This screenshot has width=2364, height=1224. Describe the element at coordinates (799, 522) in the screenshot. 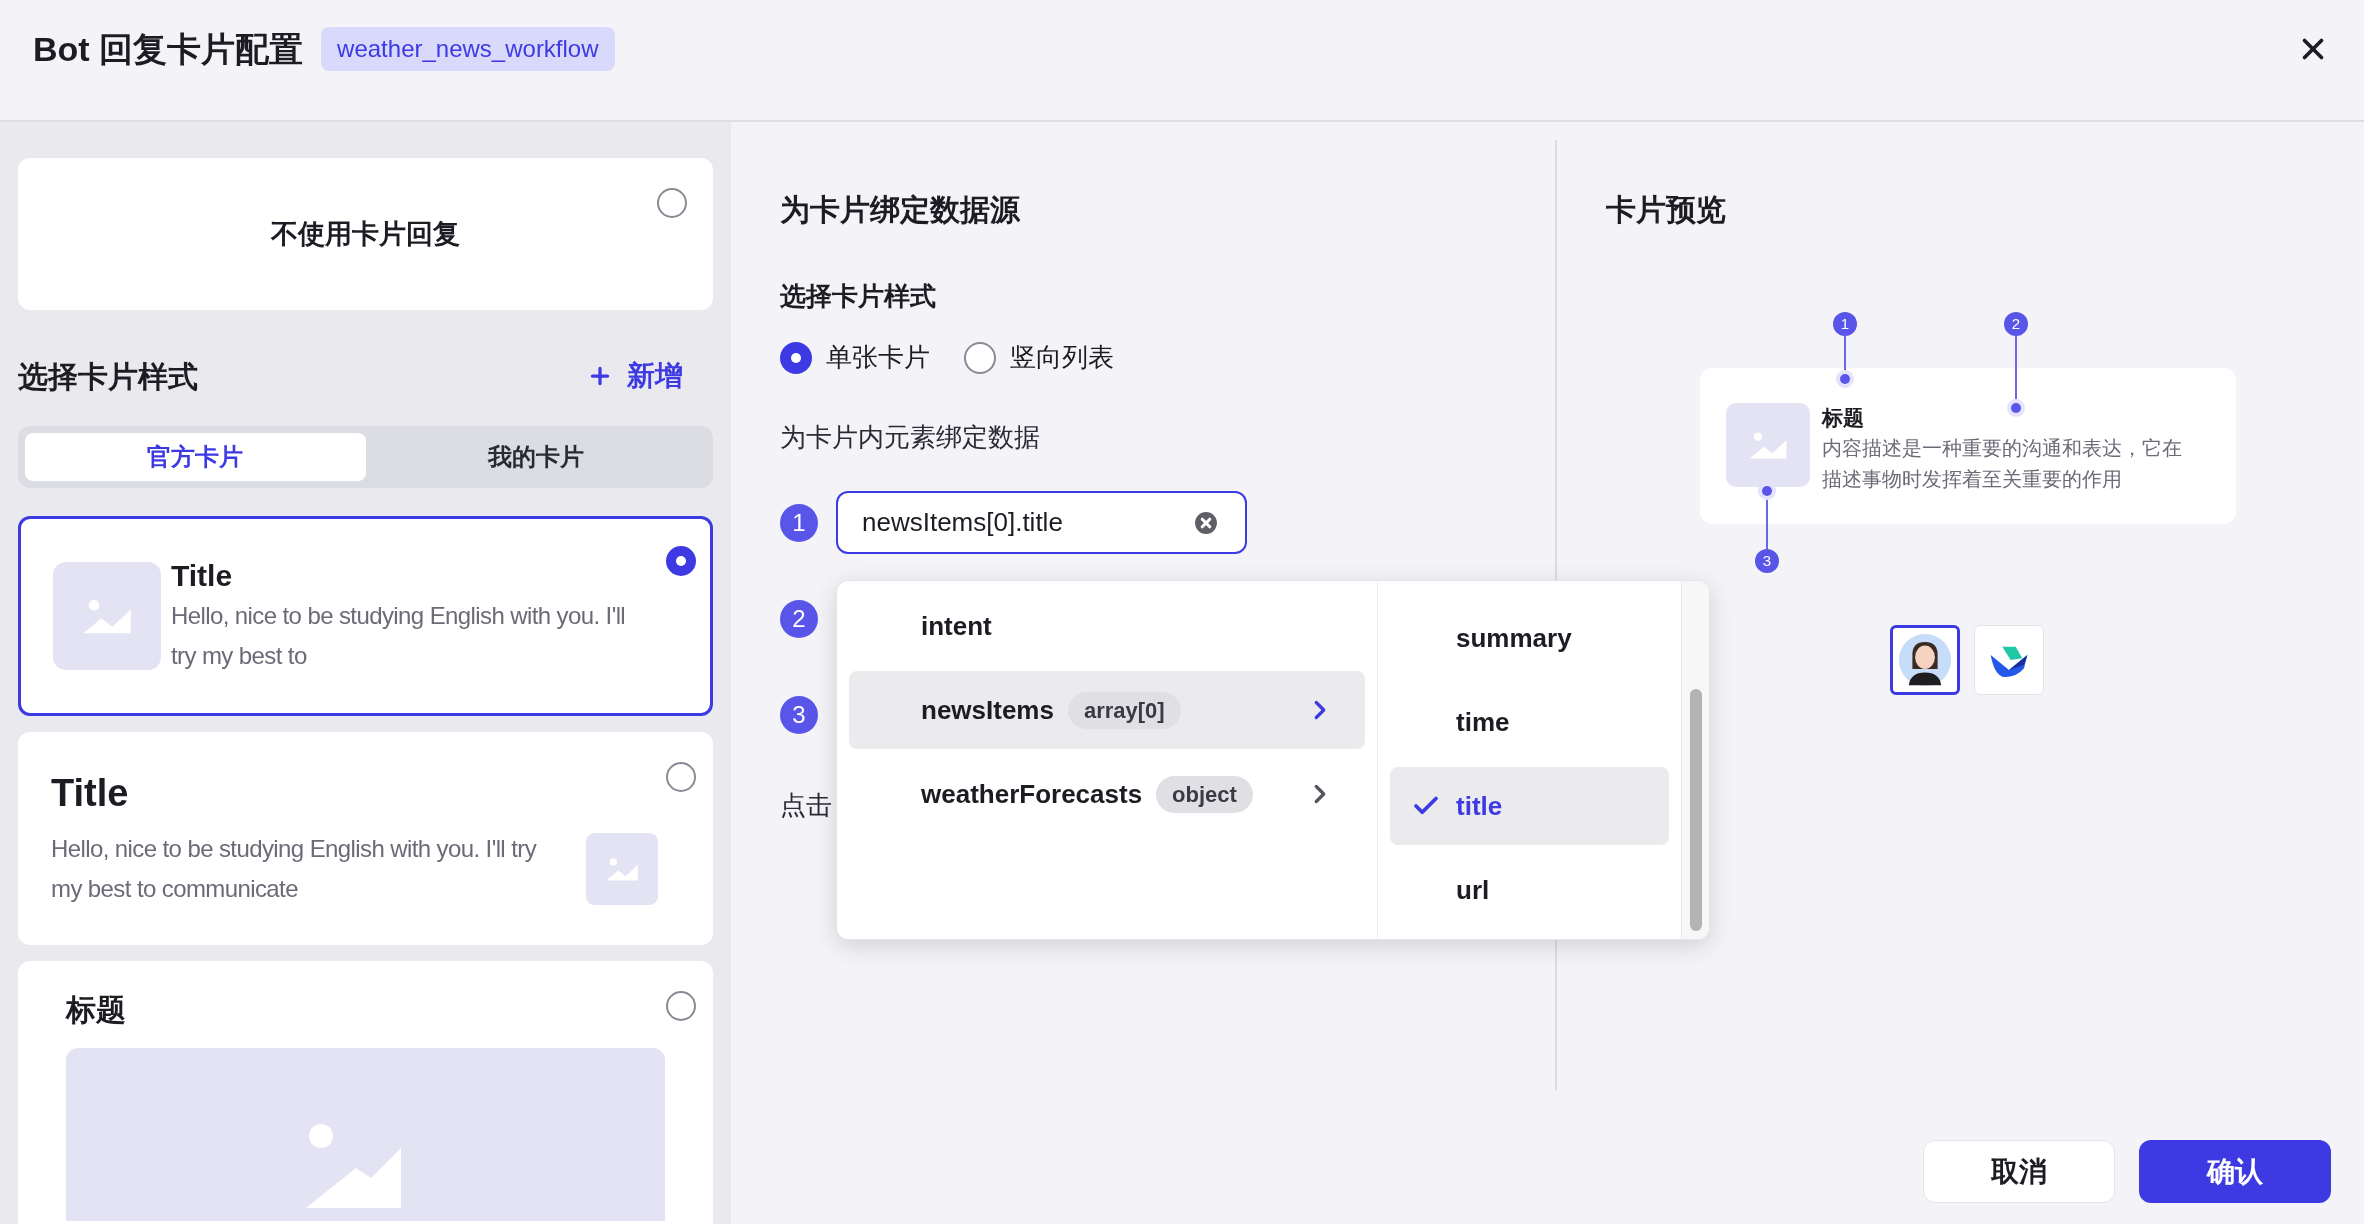

I see `number-badge: 1` at that location.